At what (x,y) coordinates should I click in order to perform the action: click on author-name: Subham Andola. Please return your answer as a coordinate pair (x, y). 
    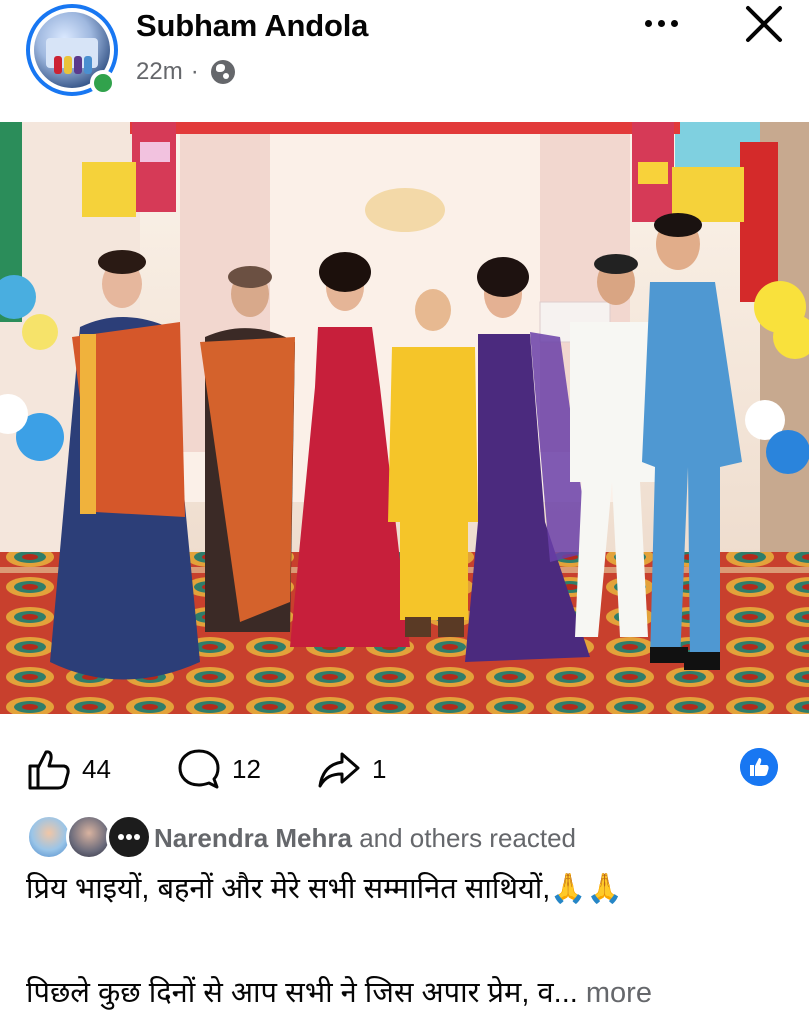
    Looking at the image, I should click on (252, 26).